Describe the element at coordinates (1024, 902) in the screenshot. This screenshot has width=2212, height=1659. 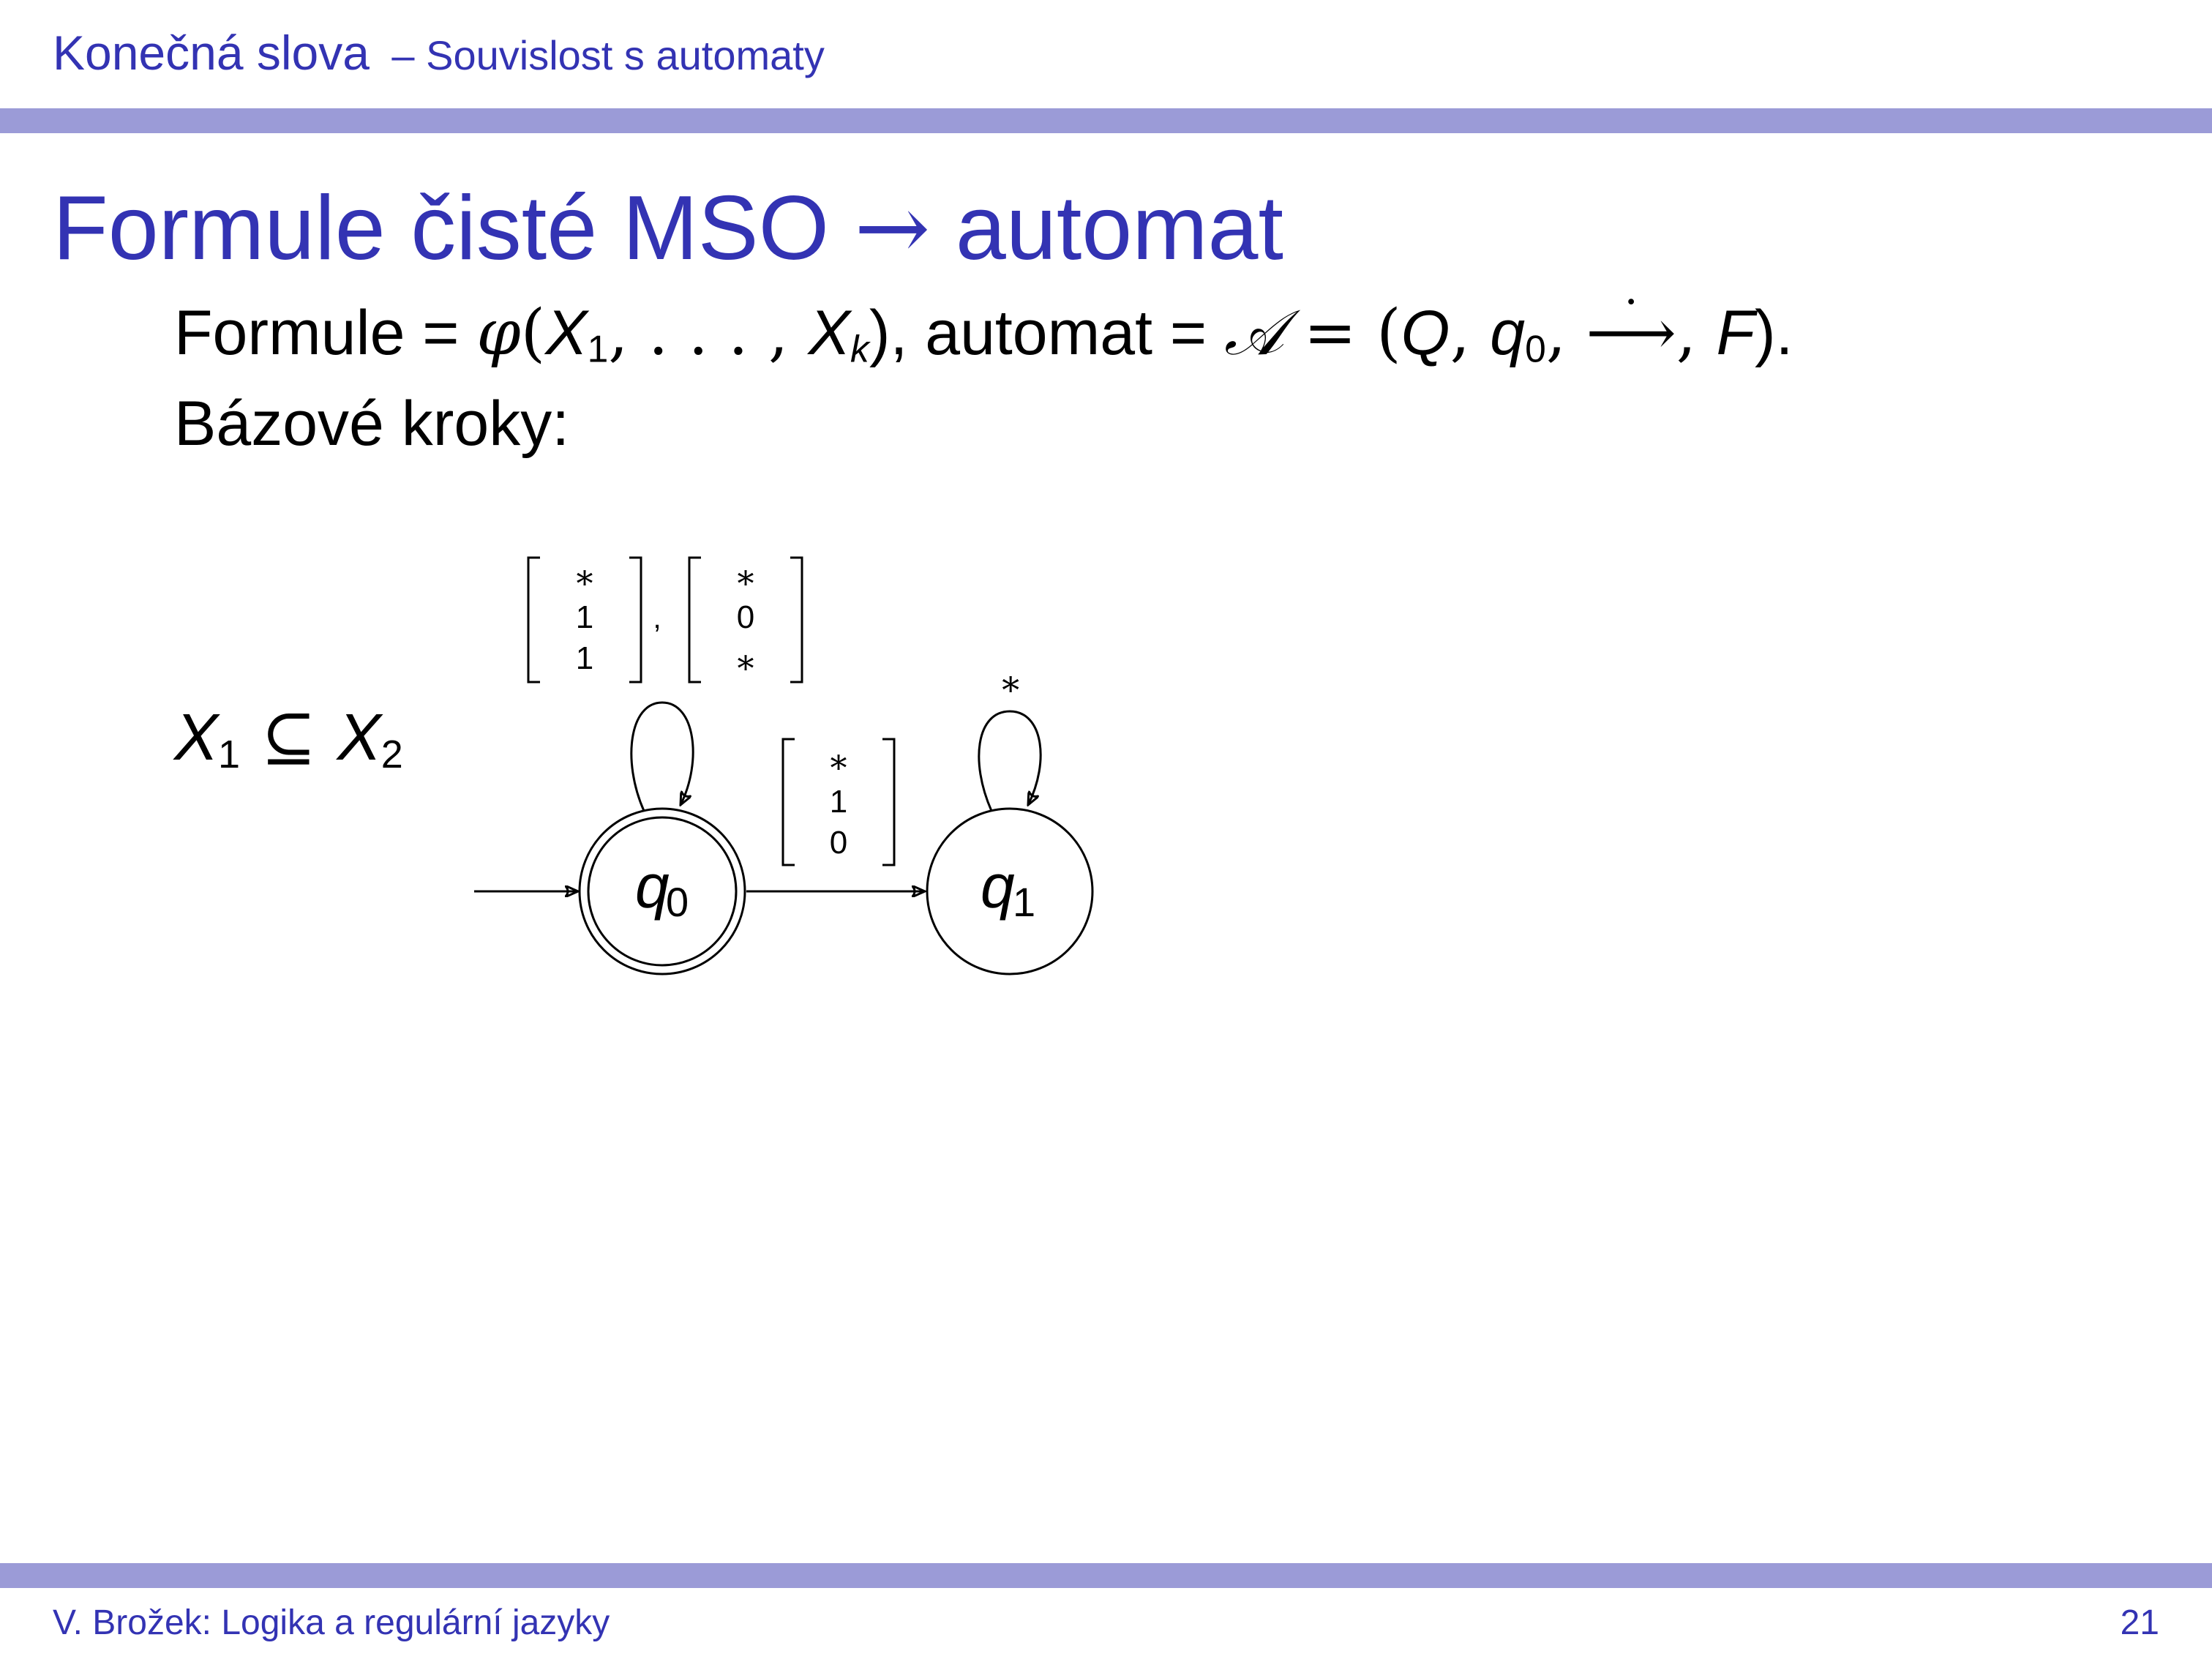
I see `state-q1-sub: 1` at that location.